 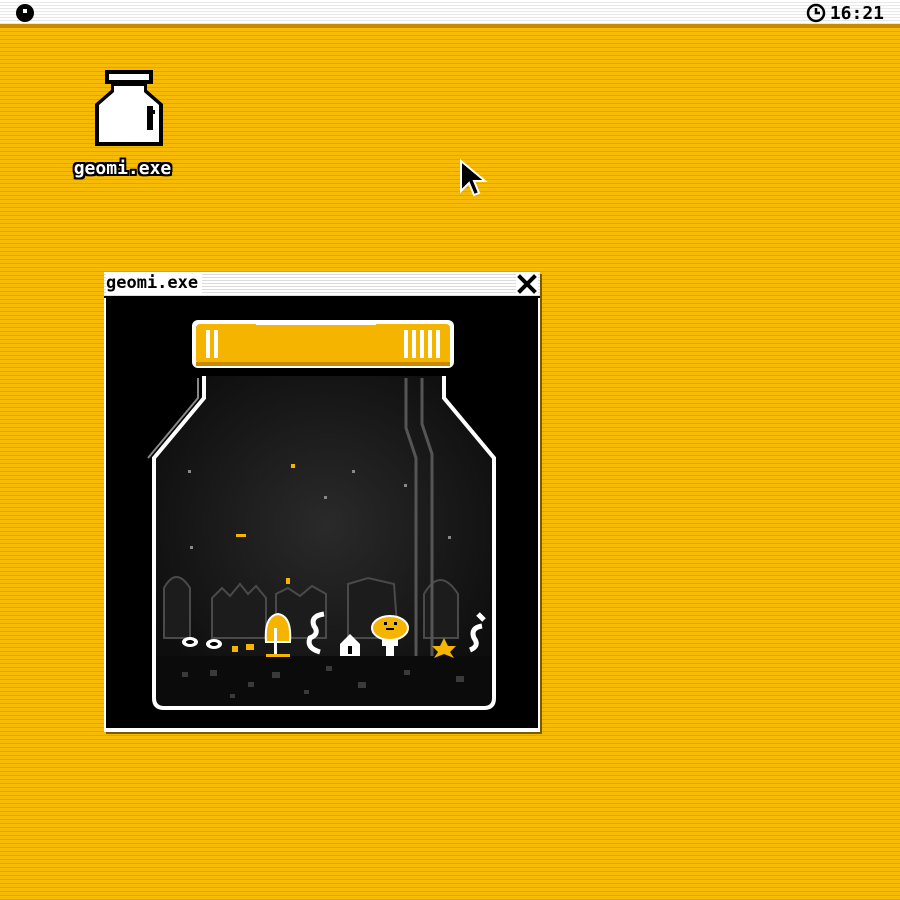 What do you see at coordinates (25, 13) in the screenshot?
I see `system-menu-icon` at bounding box center [25, 13].